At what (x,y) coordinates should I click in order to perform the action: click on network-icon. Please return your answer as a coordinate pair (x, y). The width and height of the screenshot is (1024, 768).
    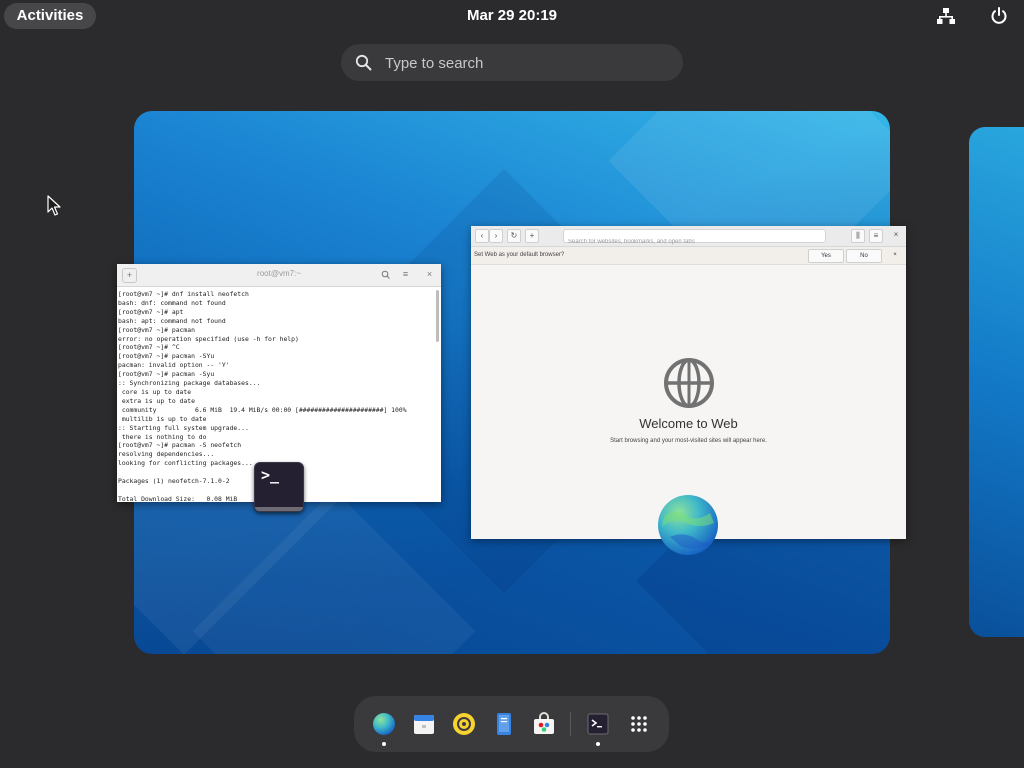
    Looking at the image, I should click on (946, 16).